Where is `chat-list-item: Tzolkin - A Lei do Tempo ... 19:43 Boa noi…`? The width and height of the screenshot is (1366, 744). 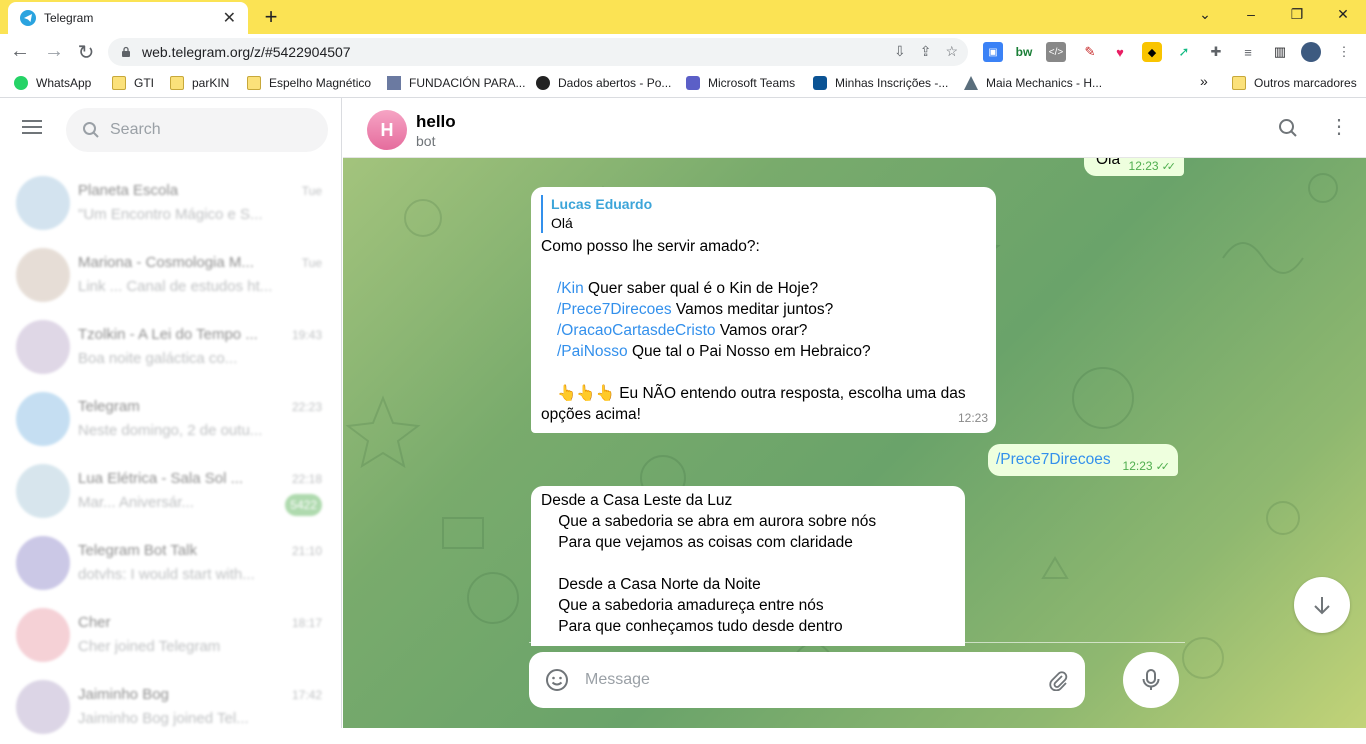 chat-list-item: Tzolkin - A Lei do Tempo ... 19:43 Boa noi… is located at coordinates (171, 348).